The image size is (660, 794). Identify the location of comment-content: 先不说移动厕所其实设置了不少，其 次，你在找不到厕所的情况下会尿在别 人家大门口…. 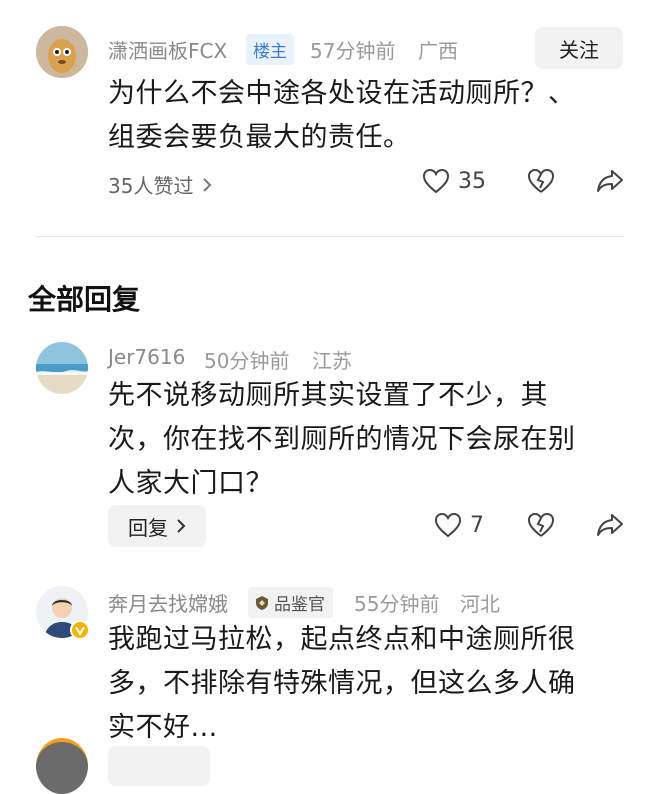
(368, 440).